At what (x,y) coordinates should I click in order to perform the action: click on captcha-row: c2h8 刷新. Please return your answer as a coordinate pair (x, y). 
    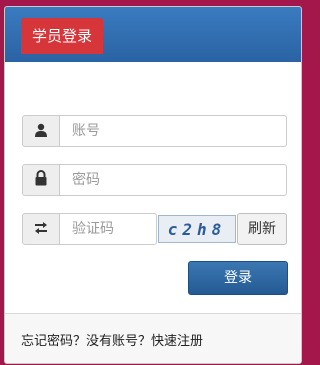
    Looking at the image, I should click on (154, 229).